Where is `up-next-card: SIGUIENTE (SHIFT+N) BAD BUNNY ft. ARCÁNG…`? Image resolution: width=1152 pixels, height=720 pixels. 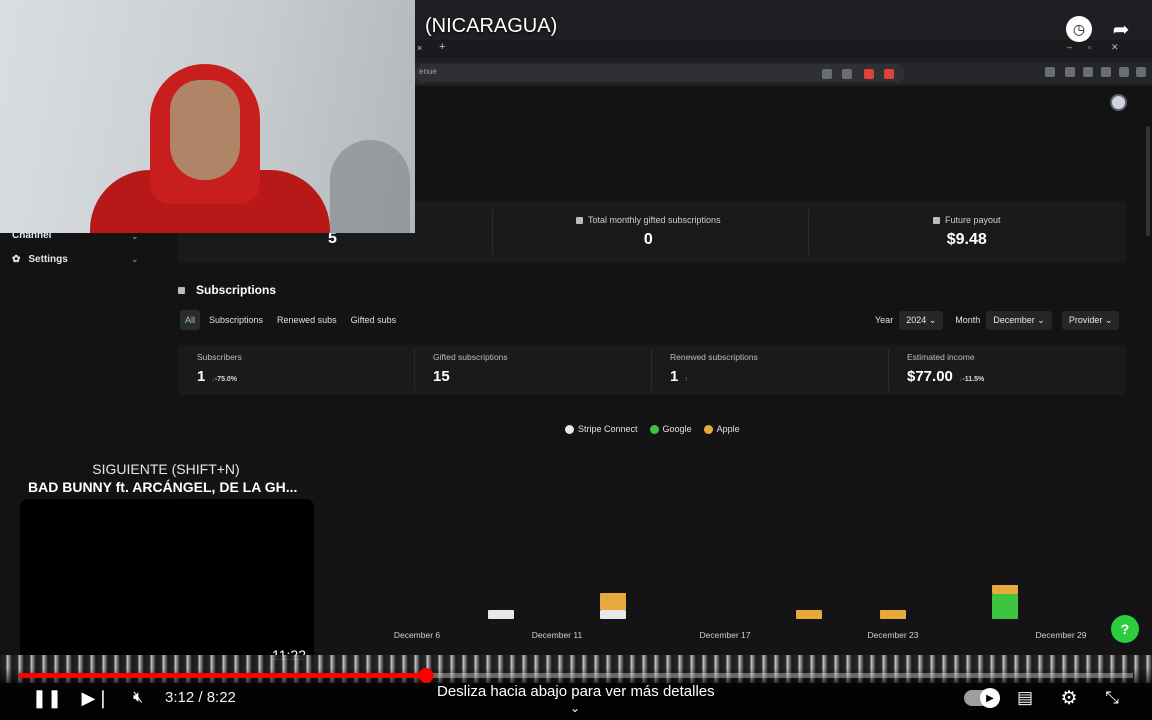 up-next-card: SIGUIENTE (SHIFT+N) BAD BUNNY ft. ARCÁNG… is located at coordinates (168, 562).